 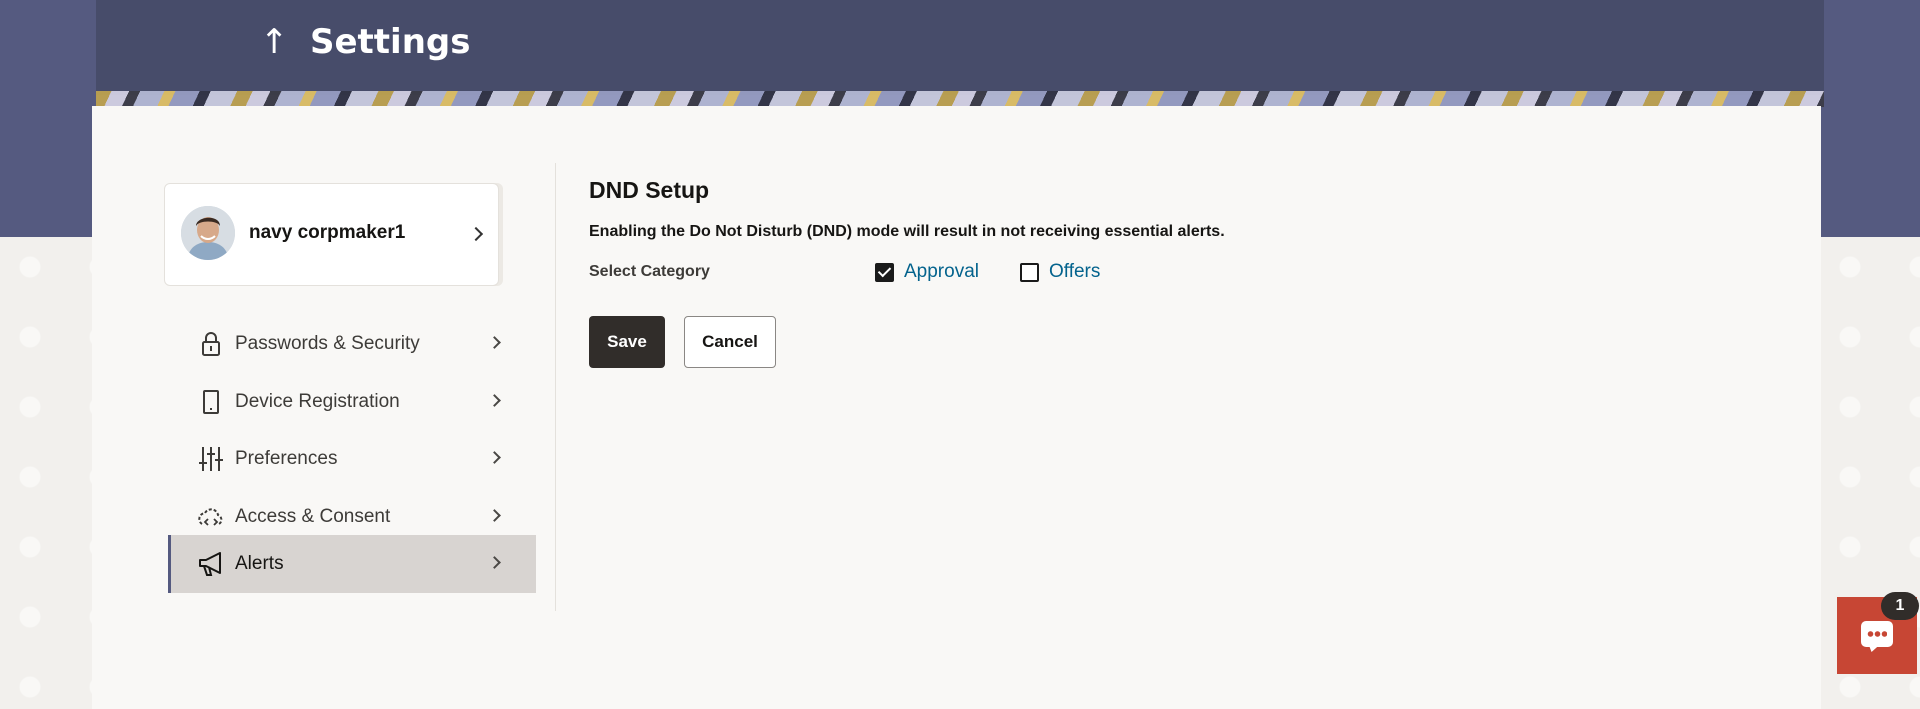 What do you see at coordinates (211, 344) in the screenshot?
I see `lock-icon` at bounding box center [211, 344].